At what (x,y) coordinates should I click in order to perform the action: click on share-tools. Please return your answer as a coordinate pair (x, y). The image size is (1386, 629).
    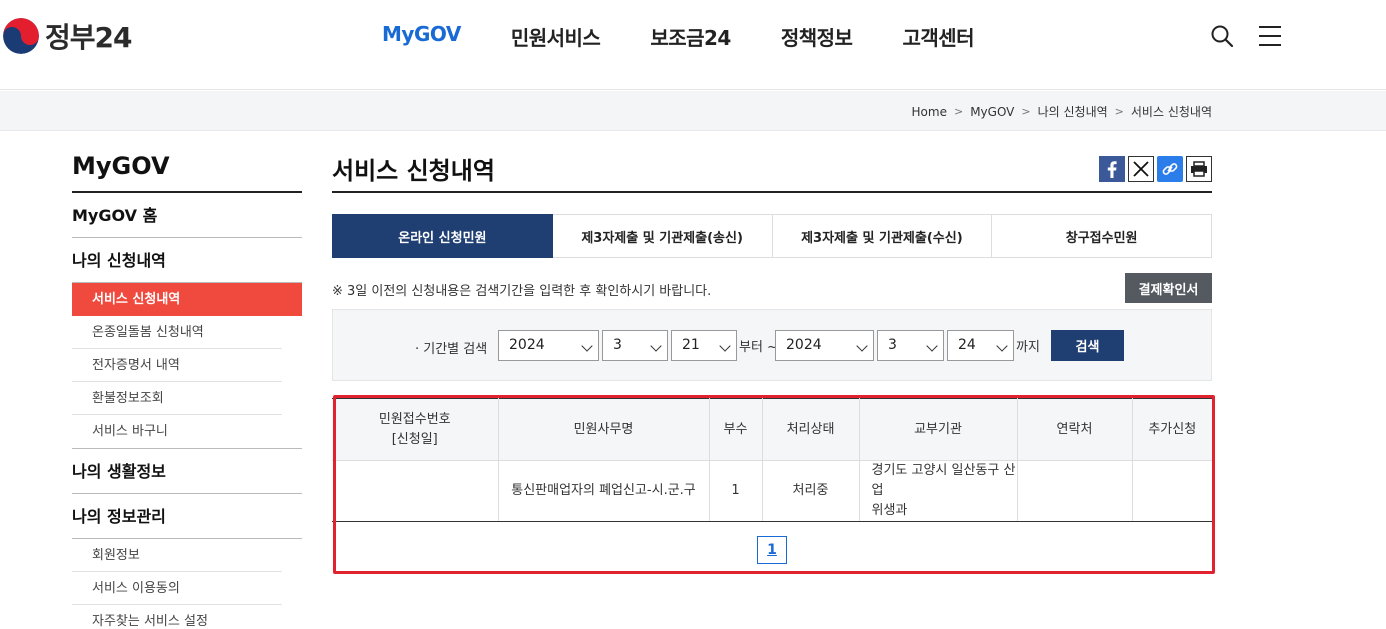
    Looking at the image, I should click on (1154, 169).